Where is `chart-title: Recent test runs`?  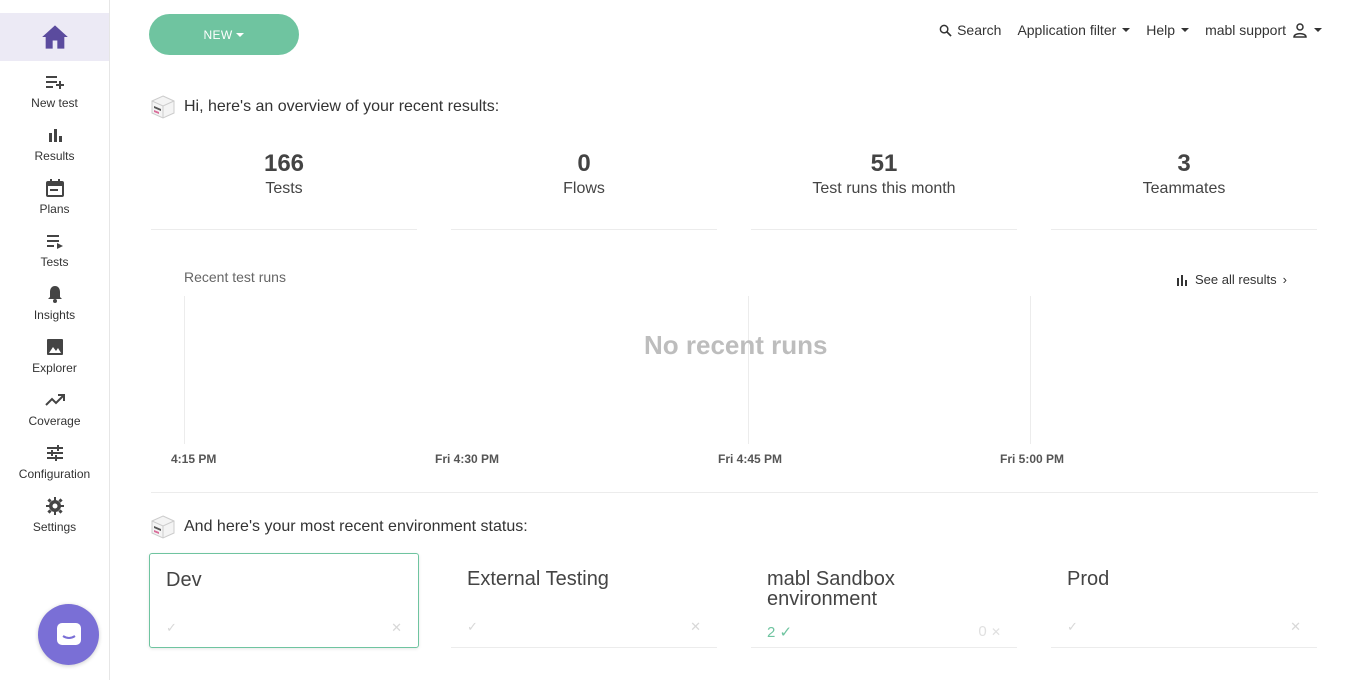
chart-title: Recent test runs is located at coordinates (235, 277).